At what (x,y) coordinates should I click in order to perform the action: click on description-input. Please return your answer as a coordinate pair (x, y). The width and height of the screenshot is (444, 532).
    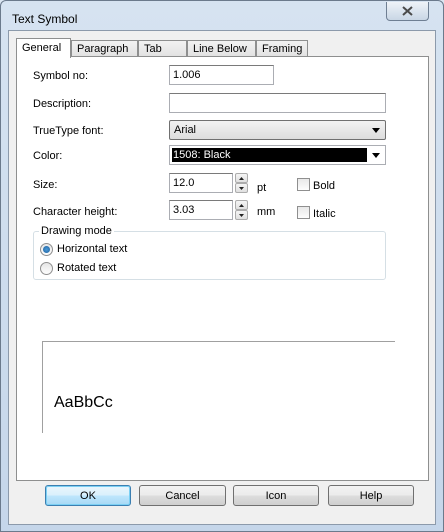
    Looking at the image, I should click on (277, 103).